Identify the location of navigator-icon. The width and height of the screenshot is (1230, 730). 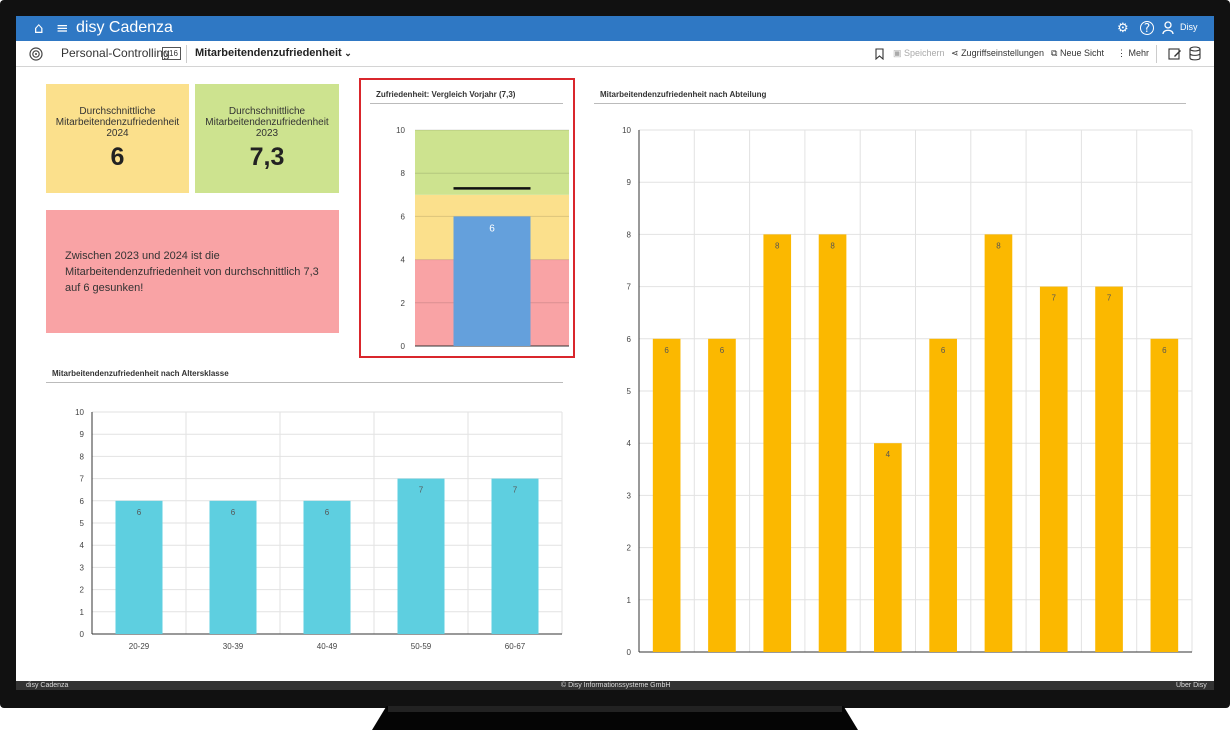
(36, 54).